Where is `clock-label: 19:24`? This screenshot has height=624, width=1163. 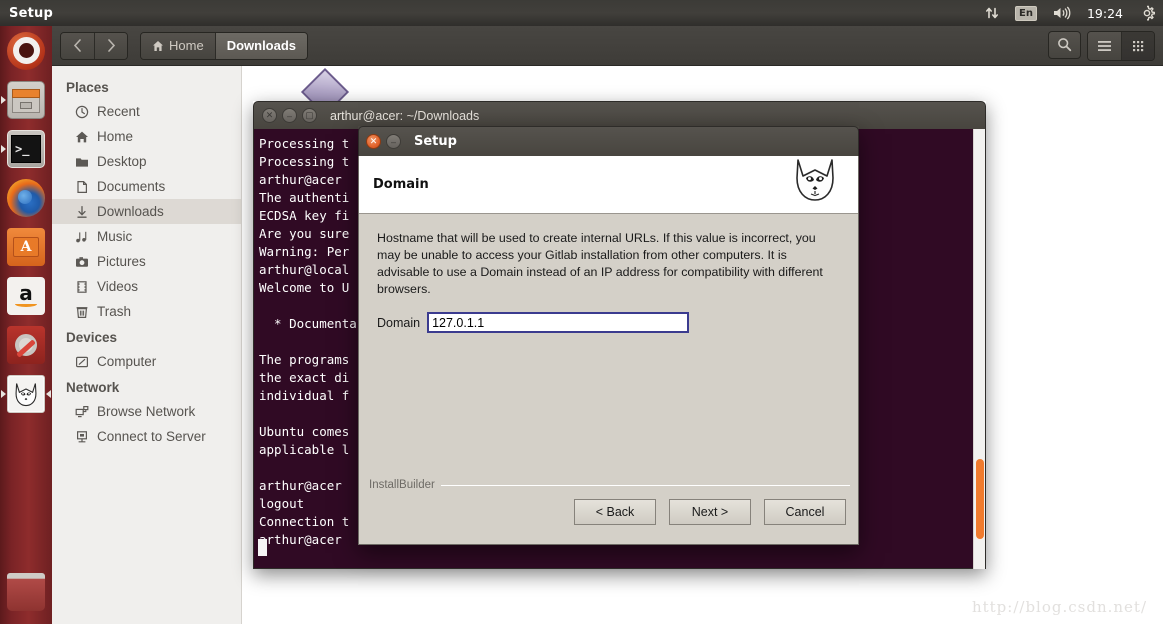
clock-label: 19:24 is located at coordinates (1105, 13).